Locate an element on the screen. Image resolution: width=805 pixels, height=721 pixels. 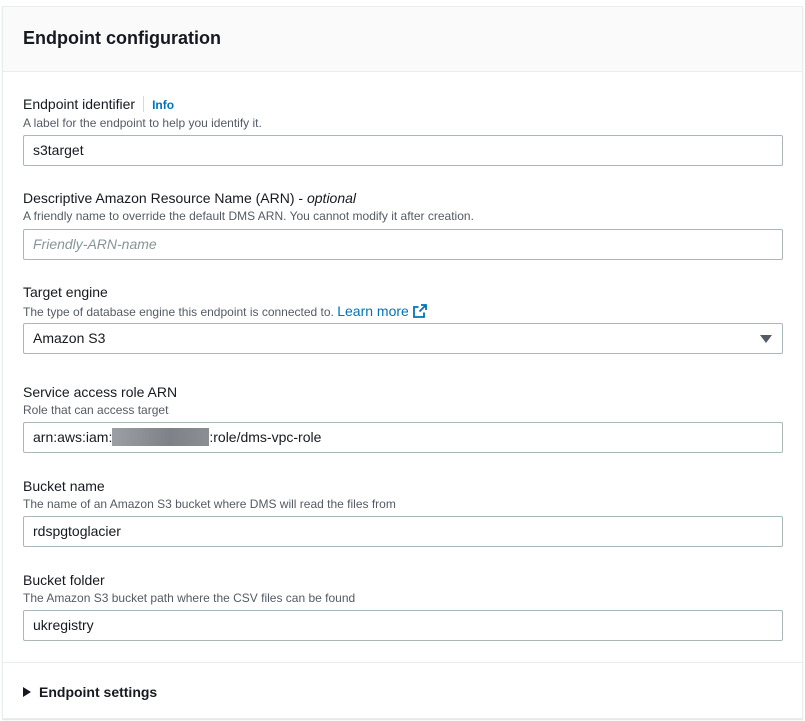
target-engine-select: Amazon S3 is located at coordinates (403, 338).